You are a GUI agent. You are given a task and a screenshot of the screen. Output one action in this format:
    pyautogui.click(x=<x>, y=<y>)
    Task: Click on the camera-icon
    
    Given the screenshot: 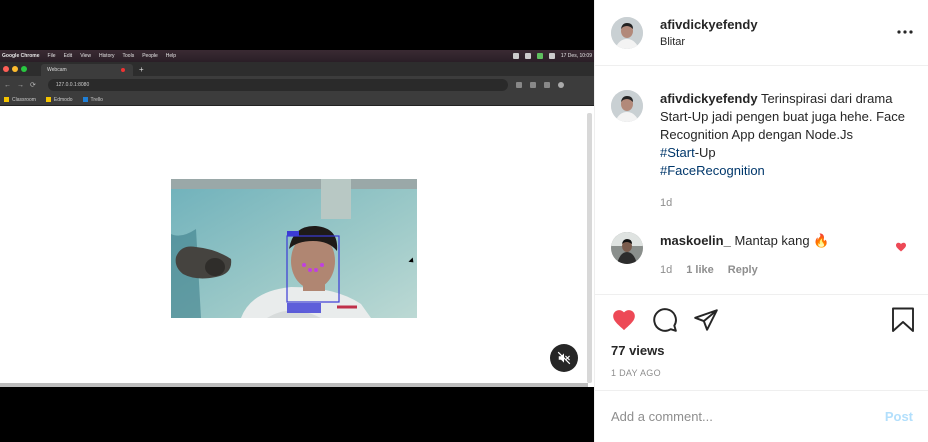 What is the action you would take?
    pyautogui.click(x=518, y=85)
    